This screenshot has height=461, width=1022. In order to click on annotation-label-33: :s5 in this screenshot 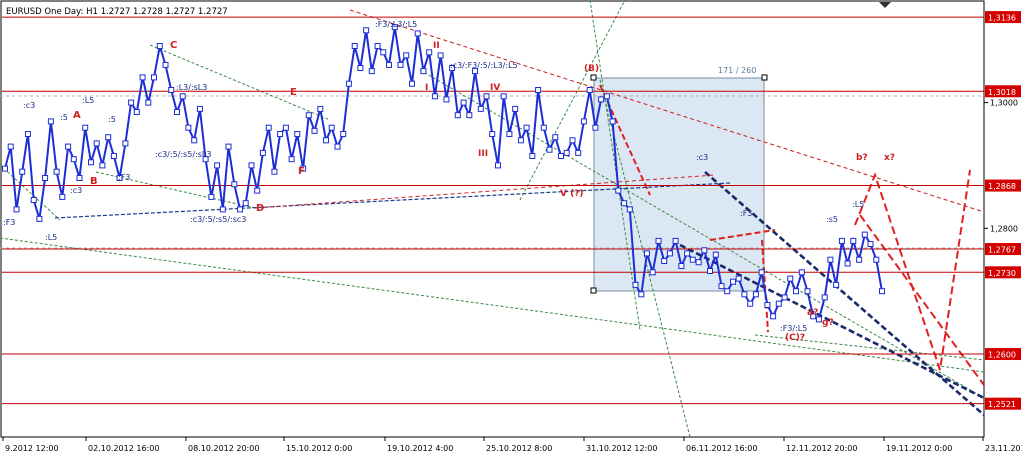, I will do `click(832, 219)`.